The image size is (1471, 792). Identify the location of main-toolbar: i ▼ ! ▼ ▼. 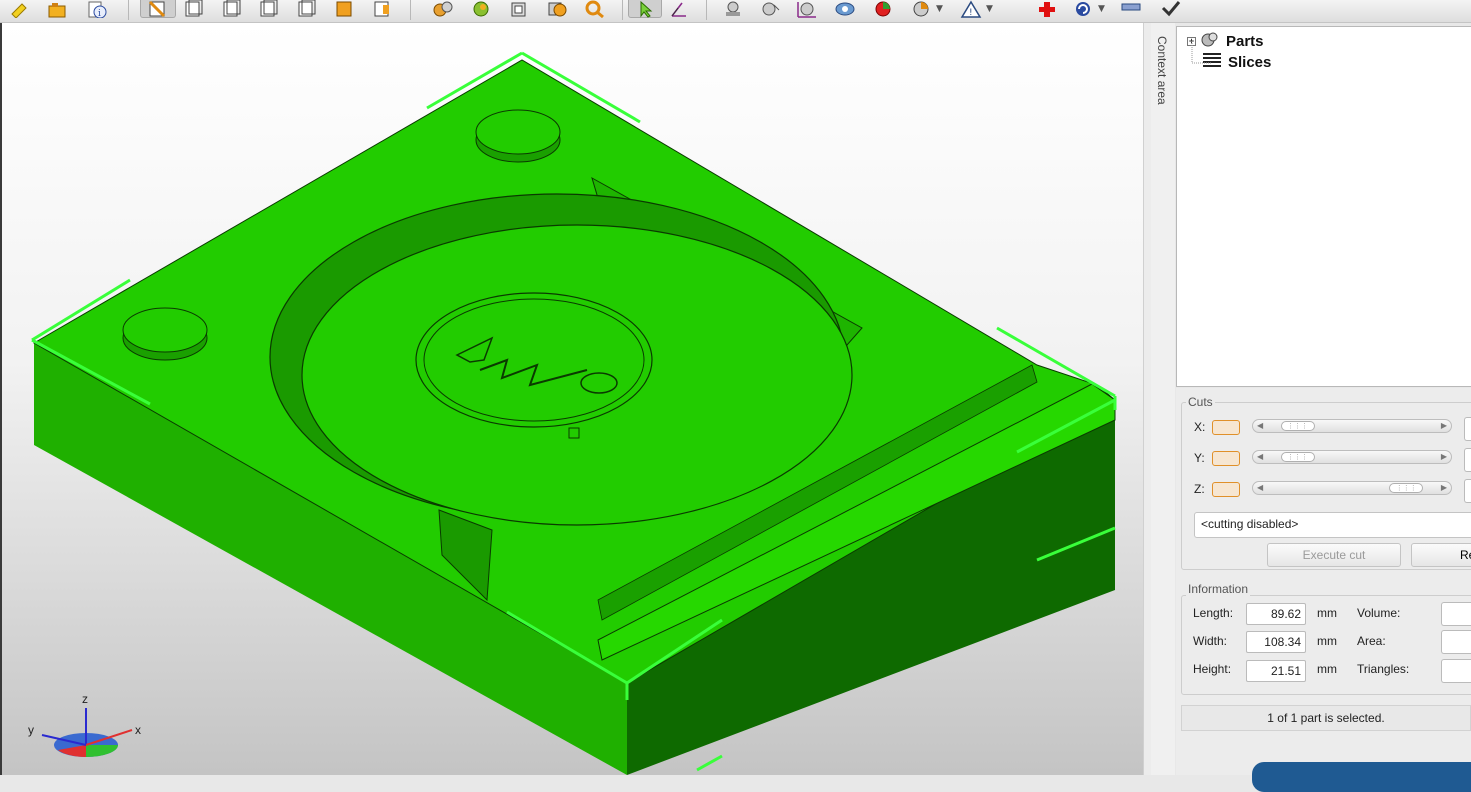
(735, 11).